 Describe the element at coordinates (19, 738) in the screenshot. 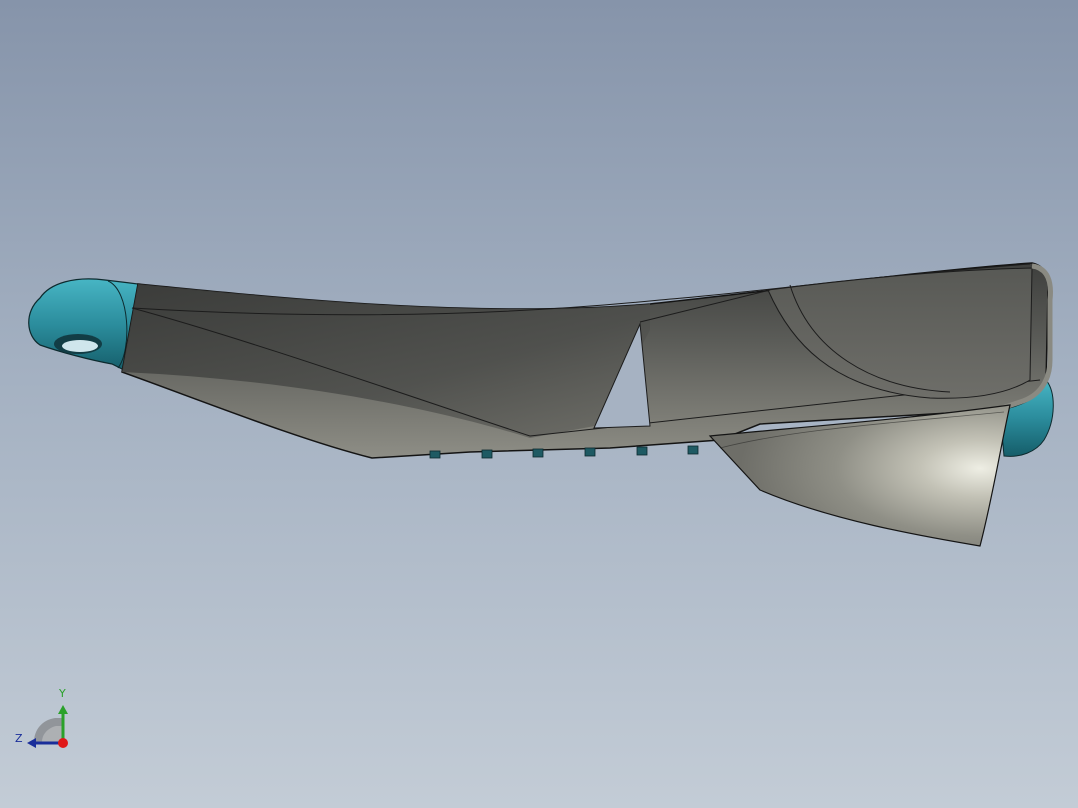

I see `z-axis-label: Z` at that location.